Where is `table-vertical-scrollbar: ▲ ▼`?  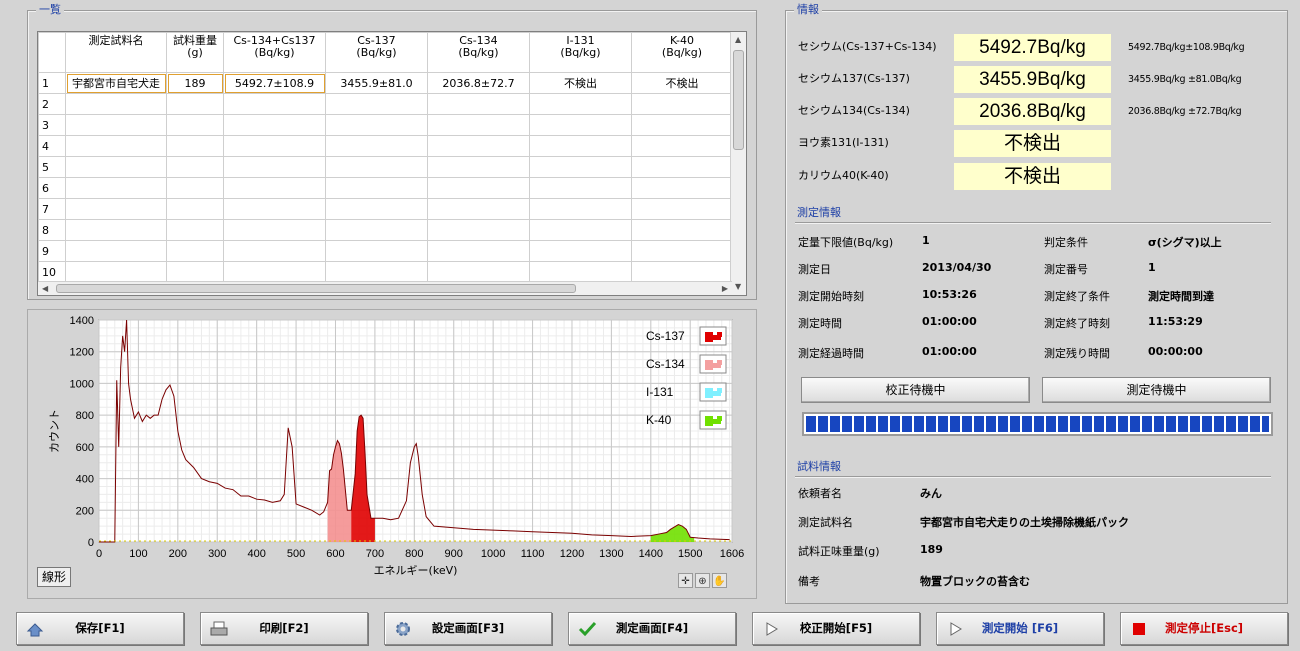
table-vertical-scrollbar: ▲ ▼ is located at coordinates (738, 163).